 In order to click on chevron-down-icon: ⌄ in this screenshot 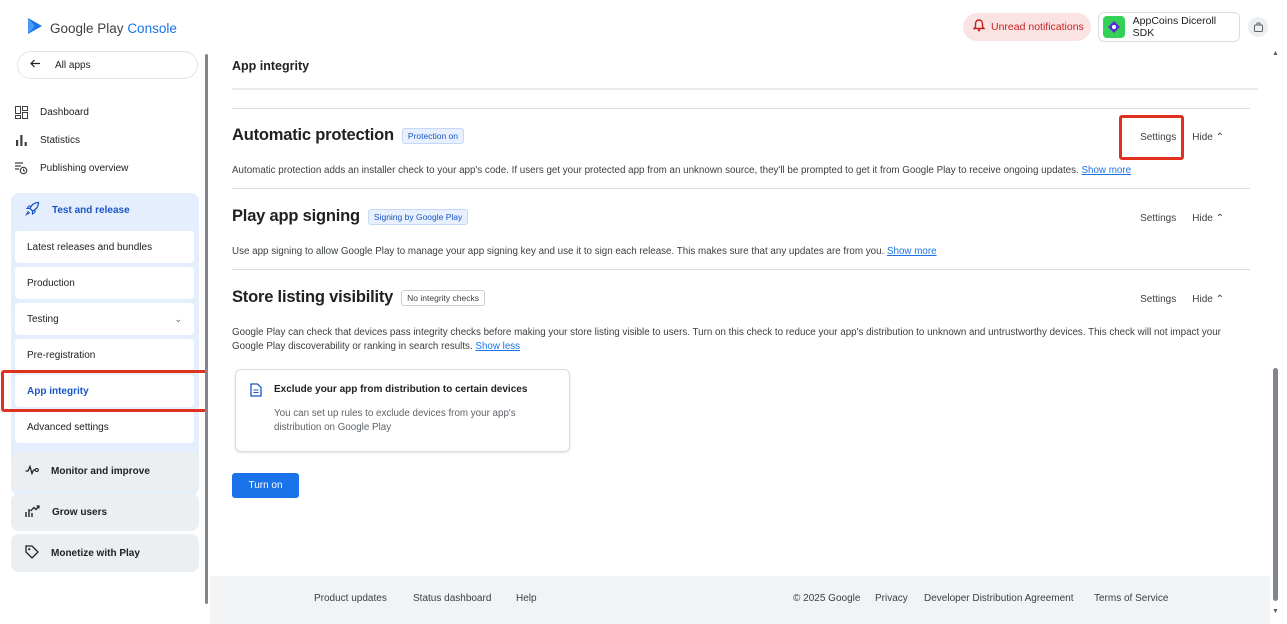, I will do `click(178, 318)`.